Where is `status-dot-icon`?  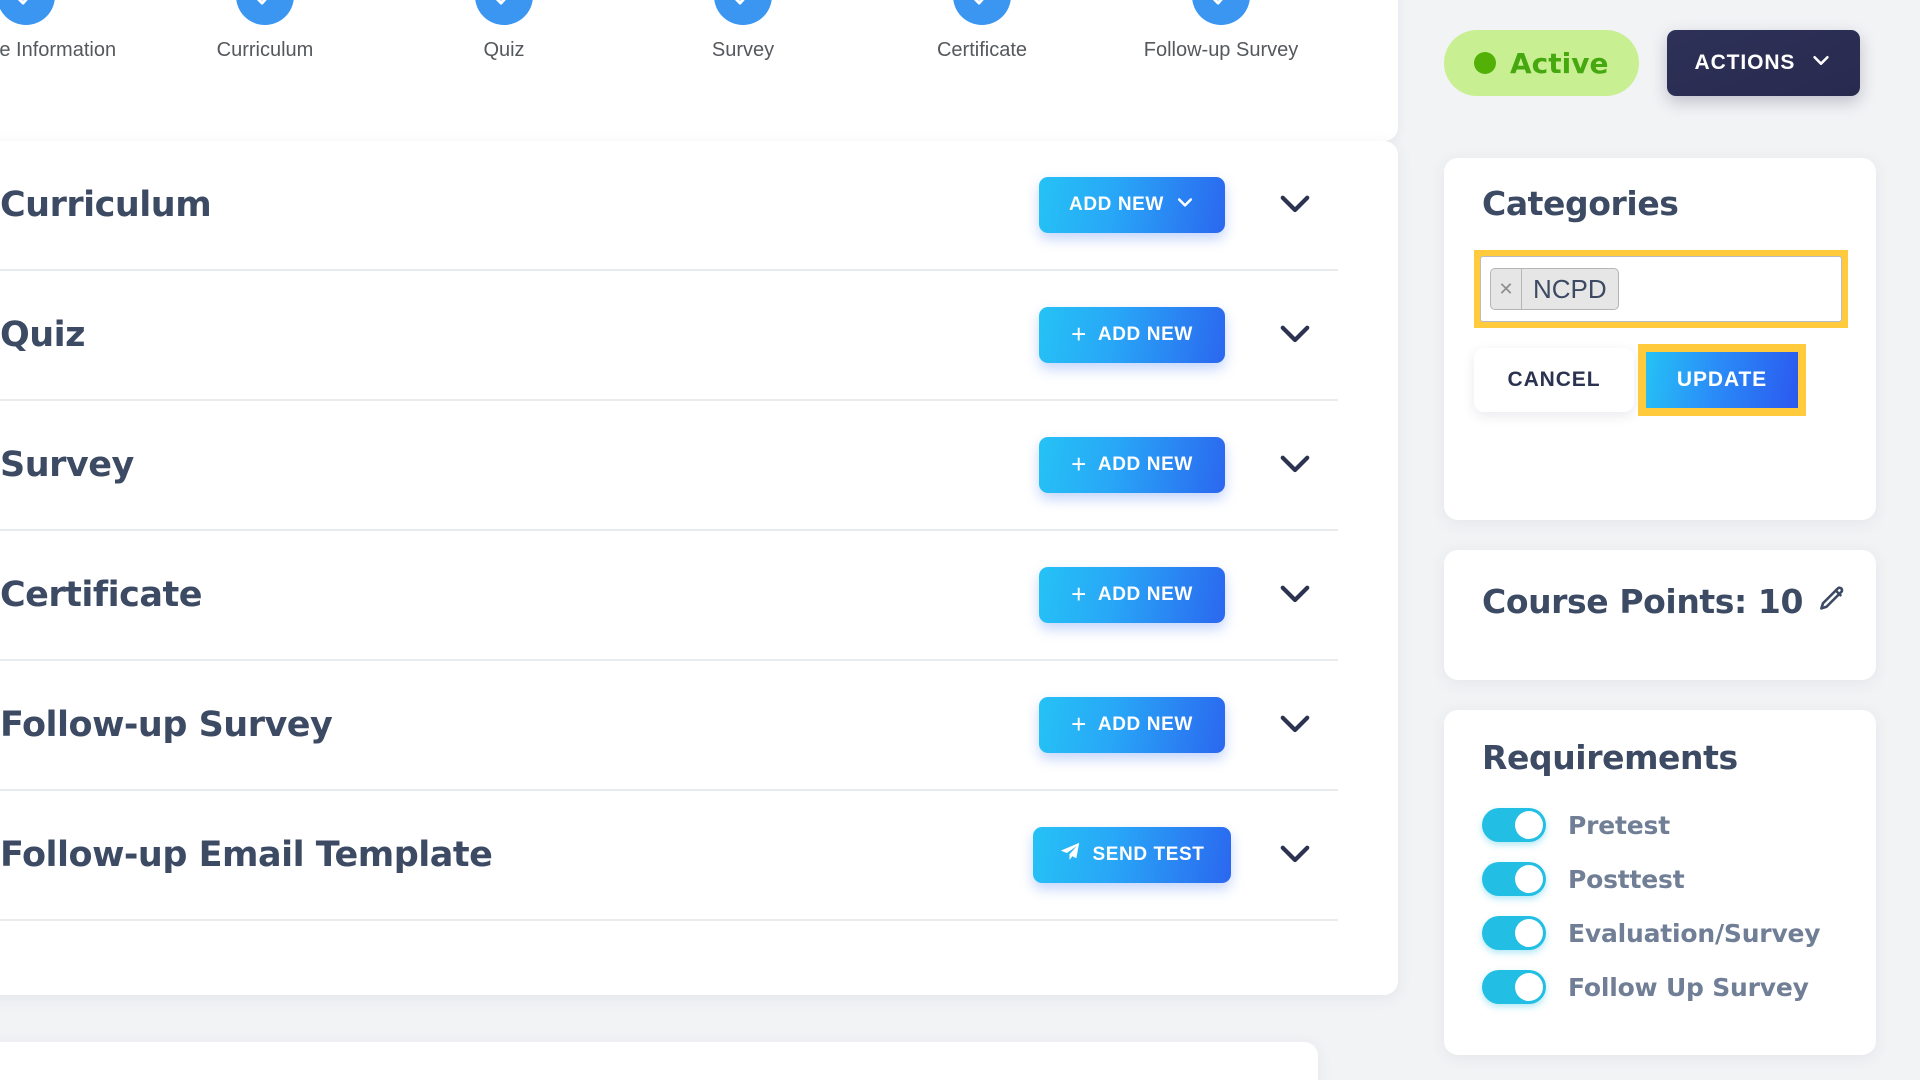
status-dot-icon is located at coordinates (1485, 63).